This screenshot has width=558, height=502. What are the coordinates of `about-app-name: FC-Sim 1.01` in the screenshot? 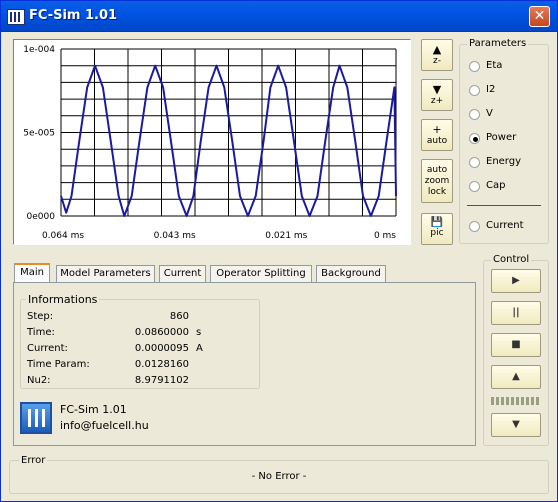 It's located at (93, 409).